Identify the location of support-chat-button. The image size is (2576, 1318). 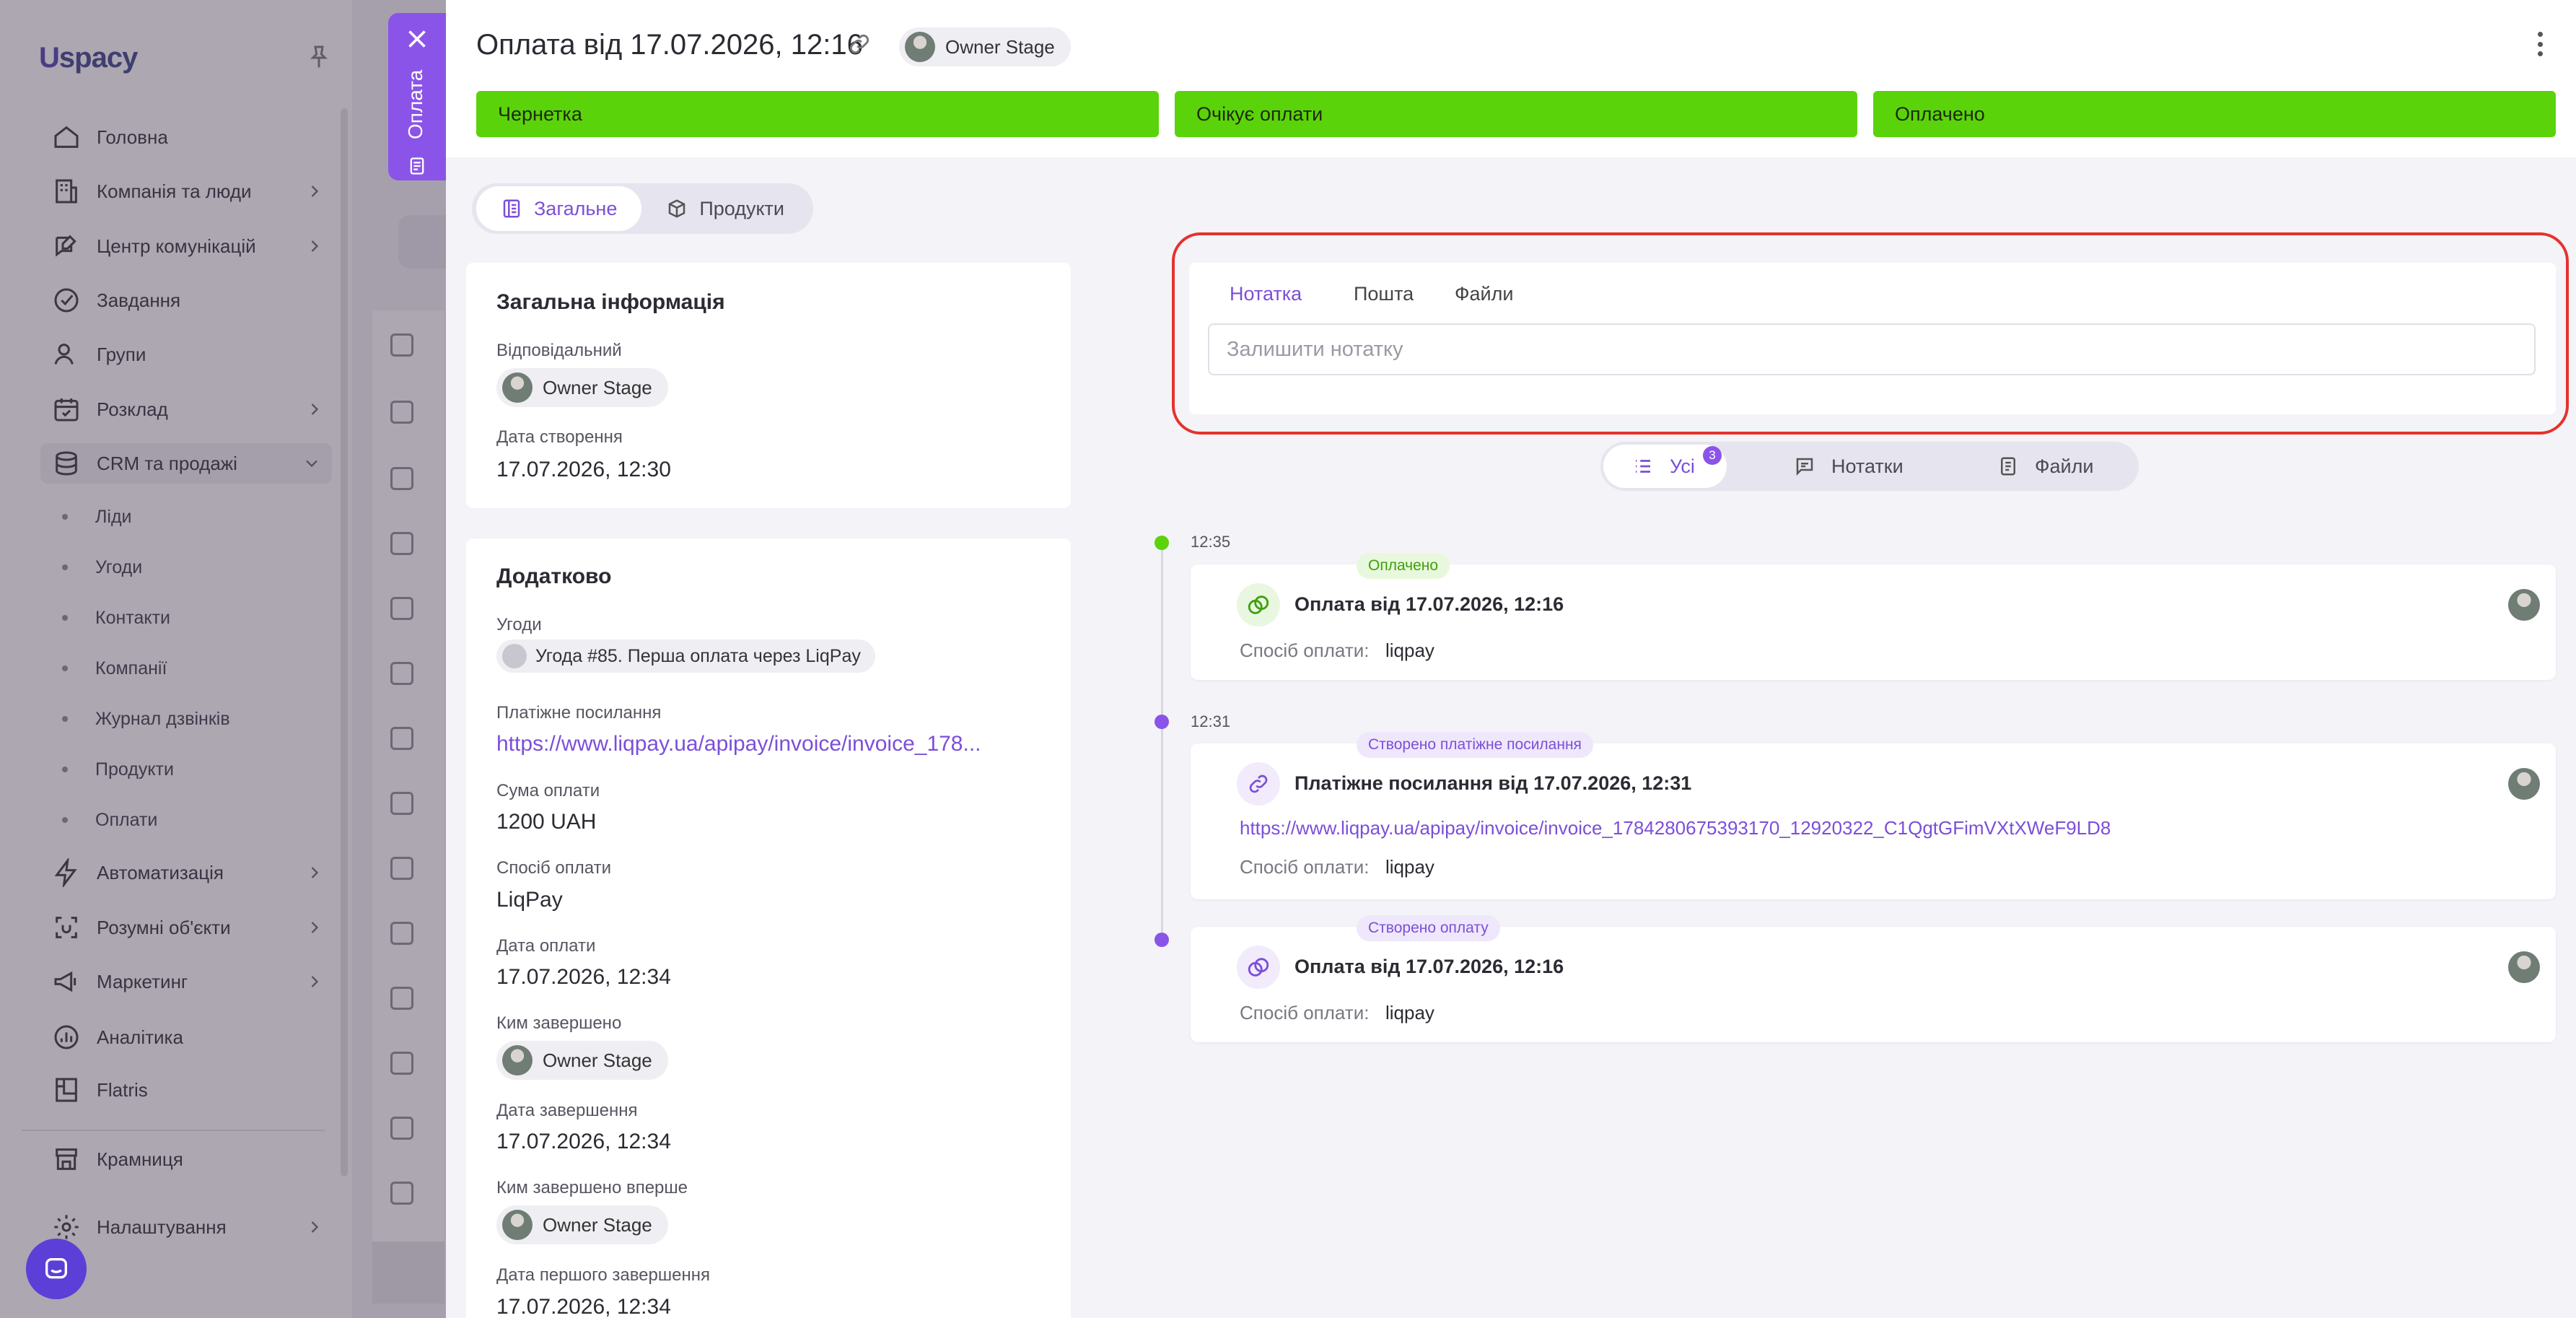
(56, 1269).